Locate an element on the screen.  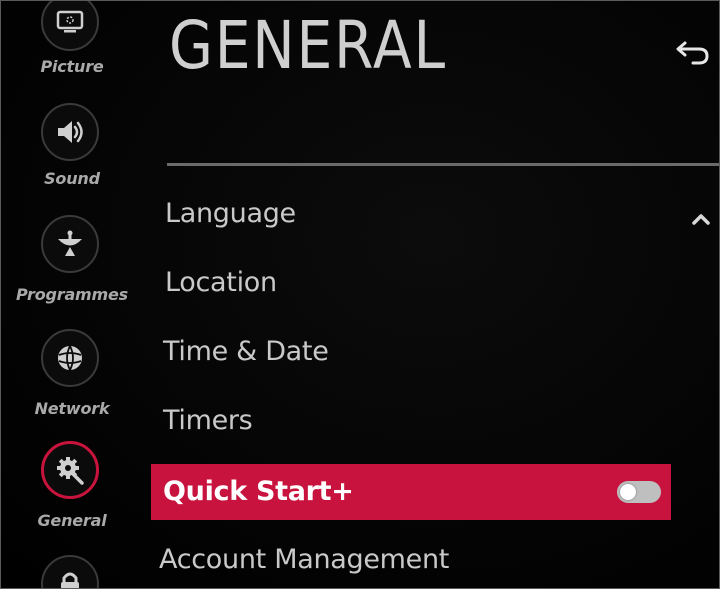
menu-item-timers: Timers is located at coordinates (411, 421).